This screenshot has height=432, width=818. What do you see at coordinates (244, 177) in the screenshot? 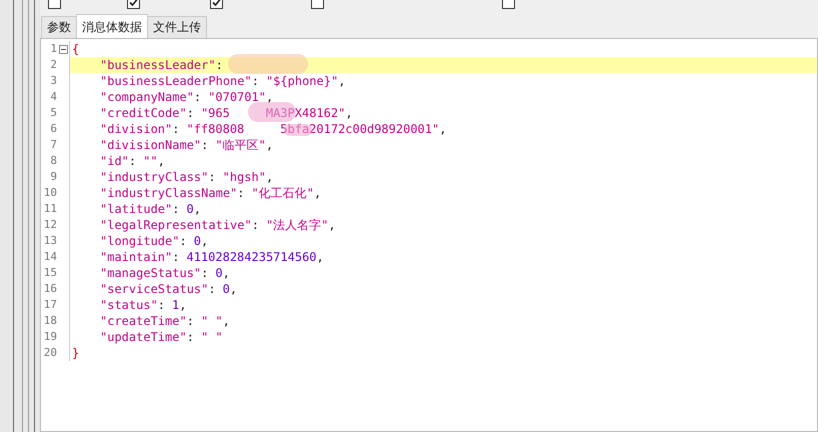
I see `json-value: "hgsh"` at bounding box center [244, 177].